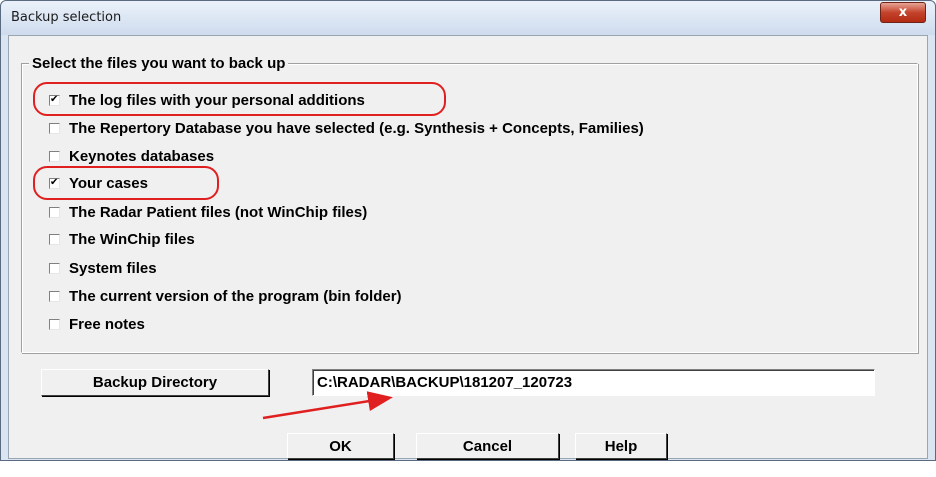 Image resolution: width=936 pixels, height=477 pixels. Describe the element at coordinates (54, 156) in the screenshot. I see `checkbox-keynotes-databases` at that location.